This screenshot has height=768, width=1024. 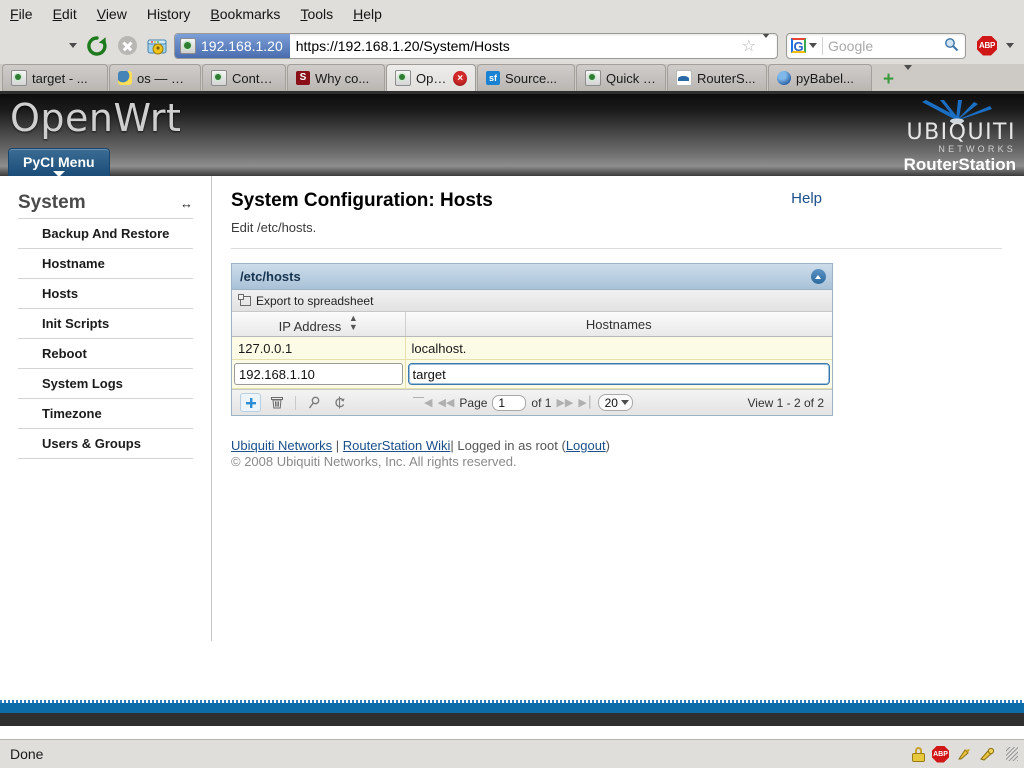 I want to click on browser-tab: Ope... ×, so click(x=431, y=77).